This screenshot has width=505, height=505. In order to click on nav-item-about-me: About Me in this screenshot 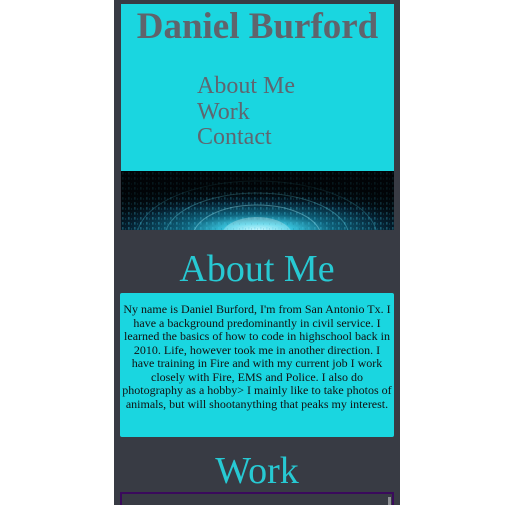, I will do `click(246, 86)`.